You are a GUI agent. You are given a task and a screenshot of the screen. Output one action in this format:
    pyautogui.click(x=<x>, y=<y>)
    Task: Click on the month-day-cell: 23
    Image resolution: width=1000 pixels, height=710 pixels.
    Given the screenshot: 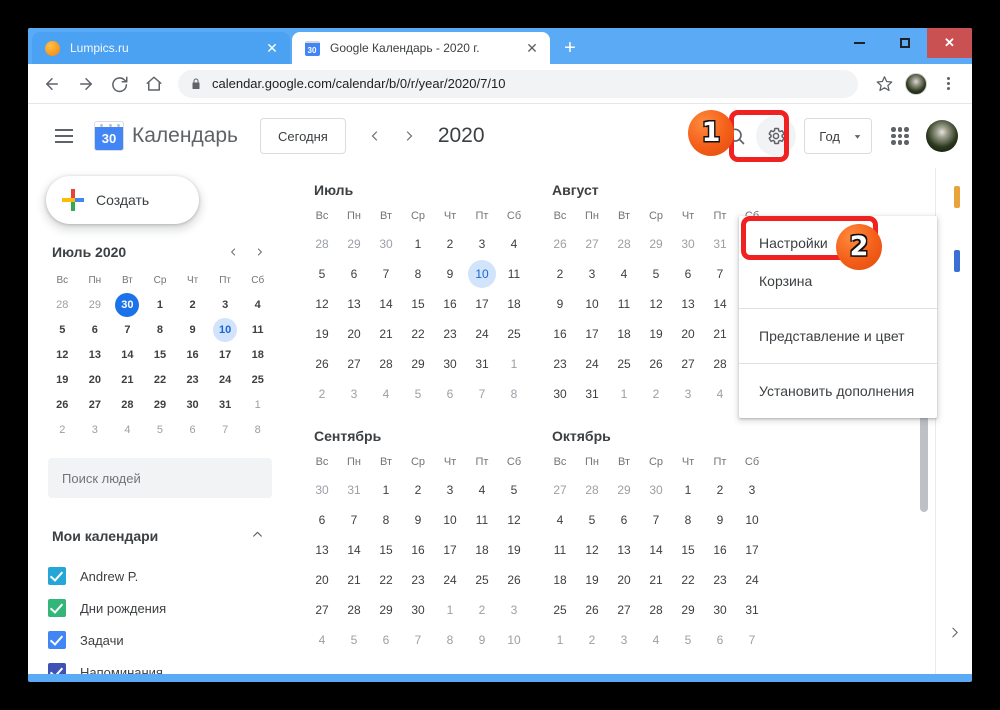 What is the action you would take?
    pyautogui.click(x=418, y=580)
    